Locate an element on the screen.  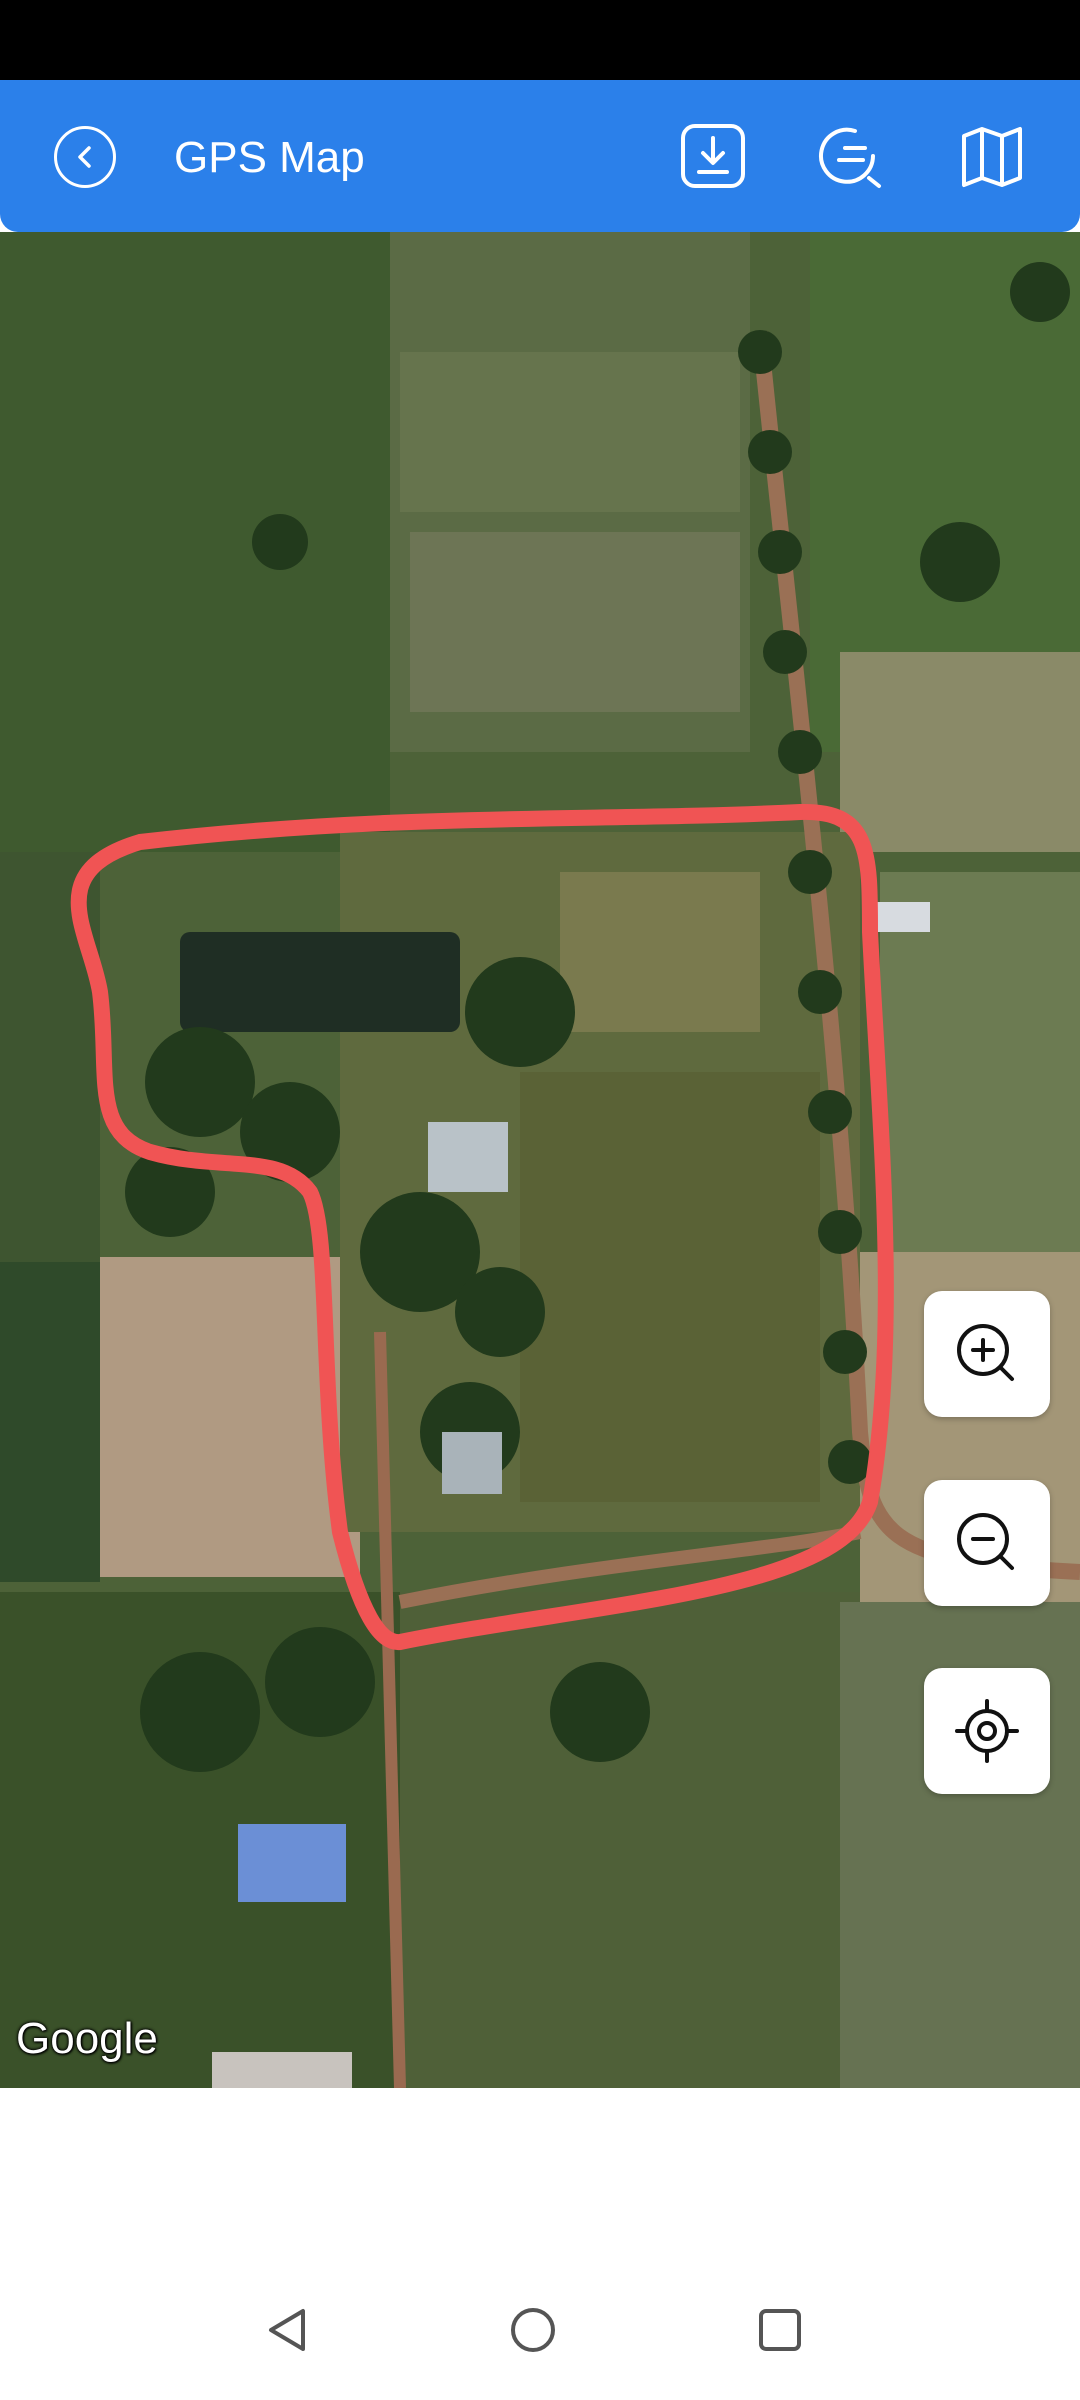
back-icon is located at coordinates (84, 157).